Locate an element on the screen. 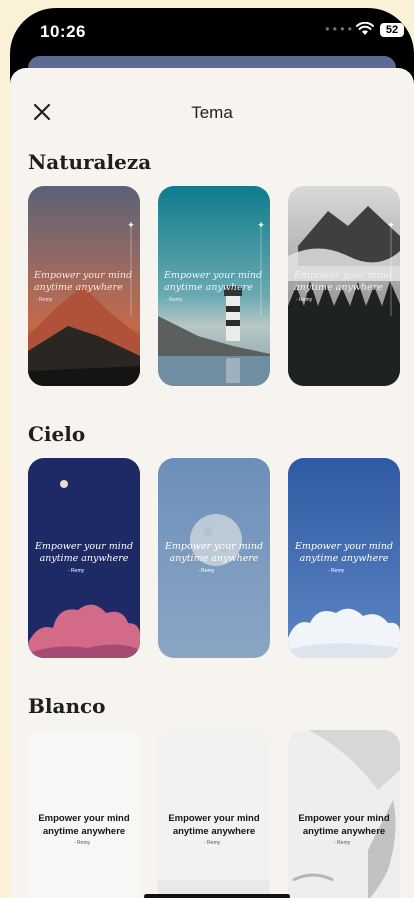 The image size is (414, 898). theme-card-night: Empower your mind anytime anywhere - Remy is located at coordinates (84, 558).